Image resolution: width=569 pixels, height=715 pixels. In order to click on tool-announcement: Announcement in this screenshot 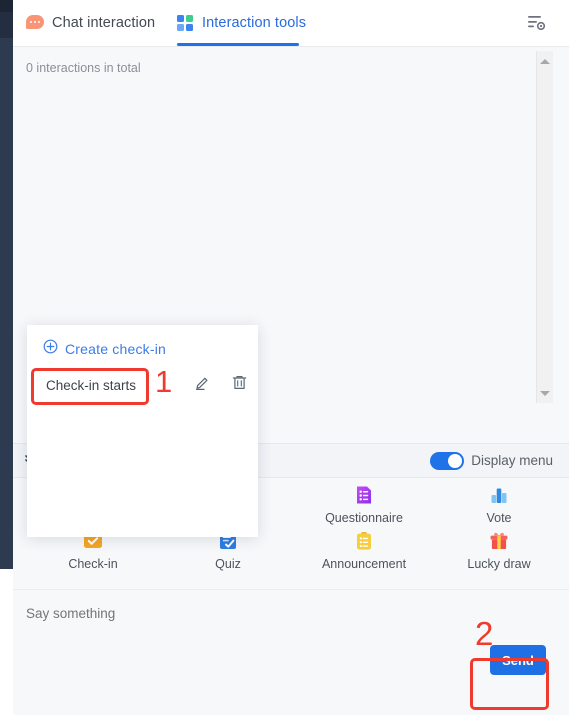, I will do `click(364, 550)`.